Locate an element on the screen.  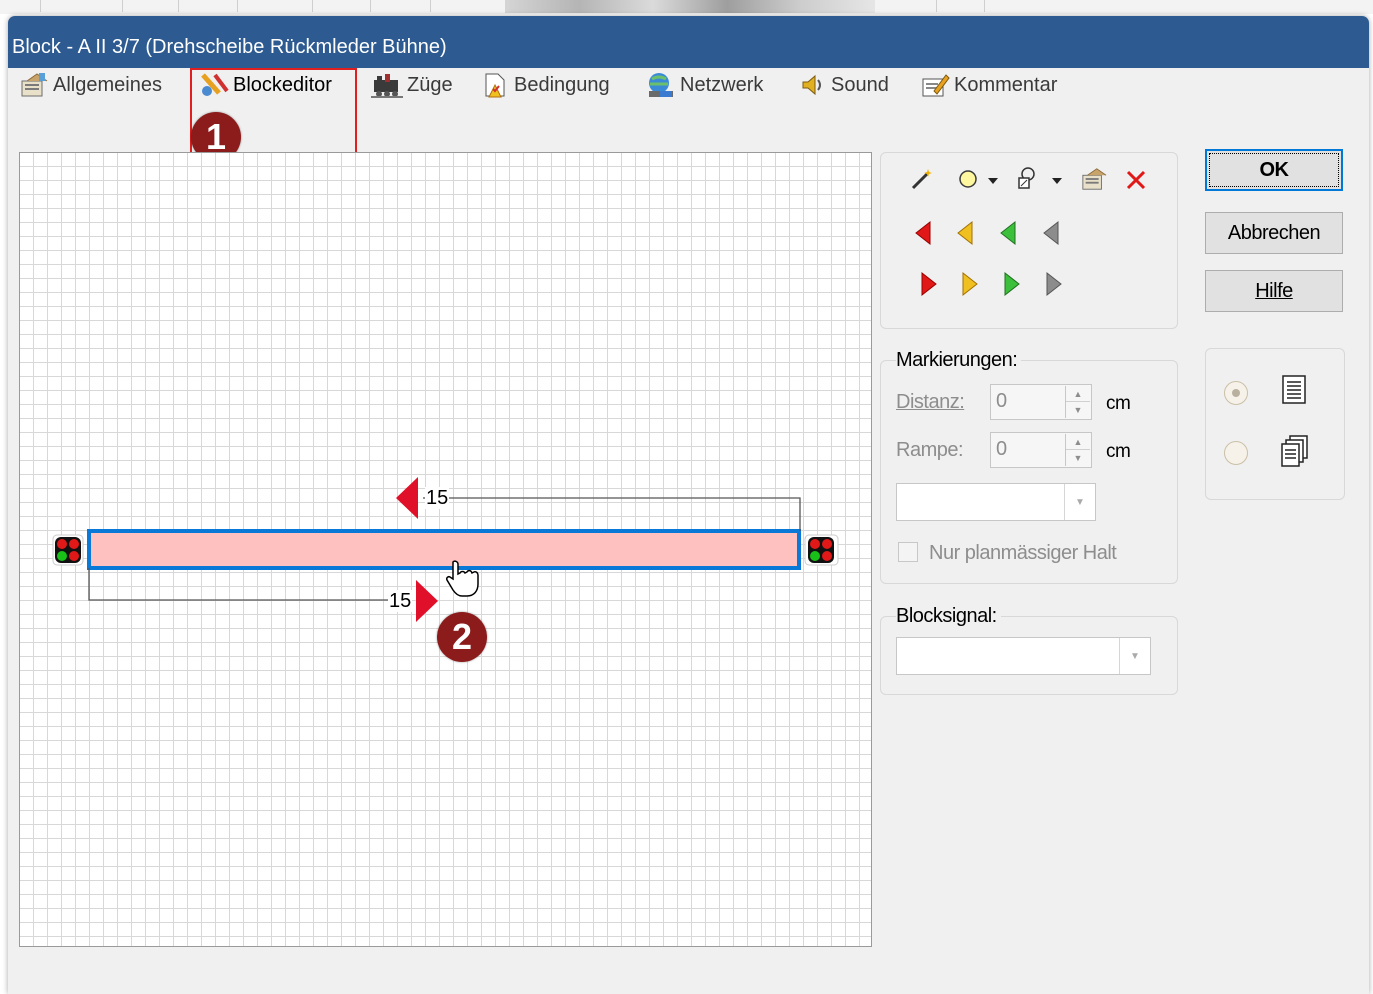
cancel-button-label: Abbrechen is located at coordinates (1274, 232).